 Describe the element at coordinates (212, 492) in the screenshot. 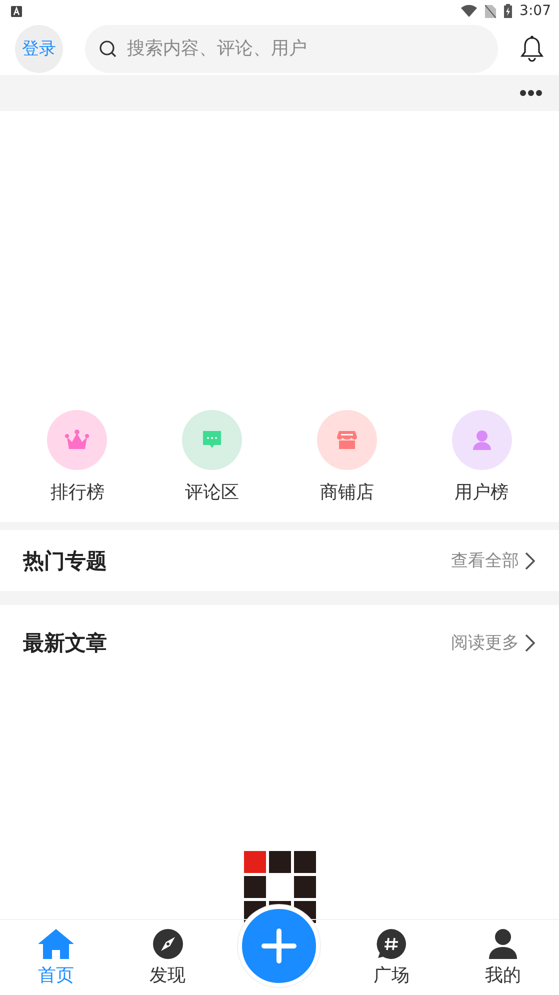

I see `shortcut-label: 评论区` at that location.